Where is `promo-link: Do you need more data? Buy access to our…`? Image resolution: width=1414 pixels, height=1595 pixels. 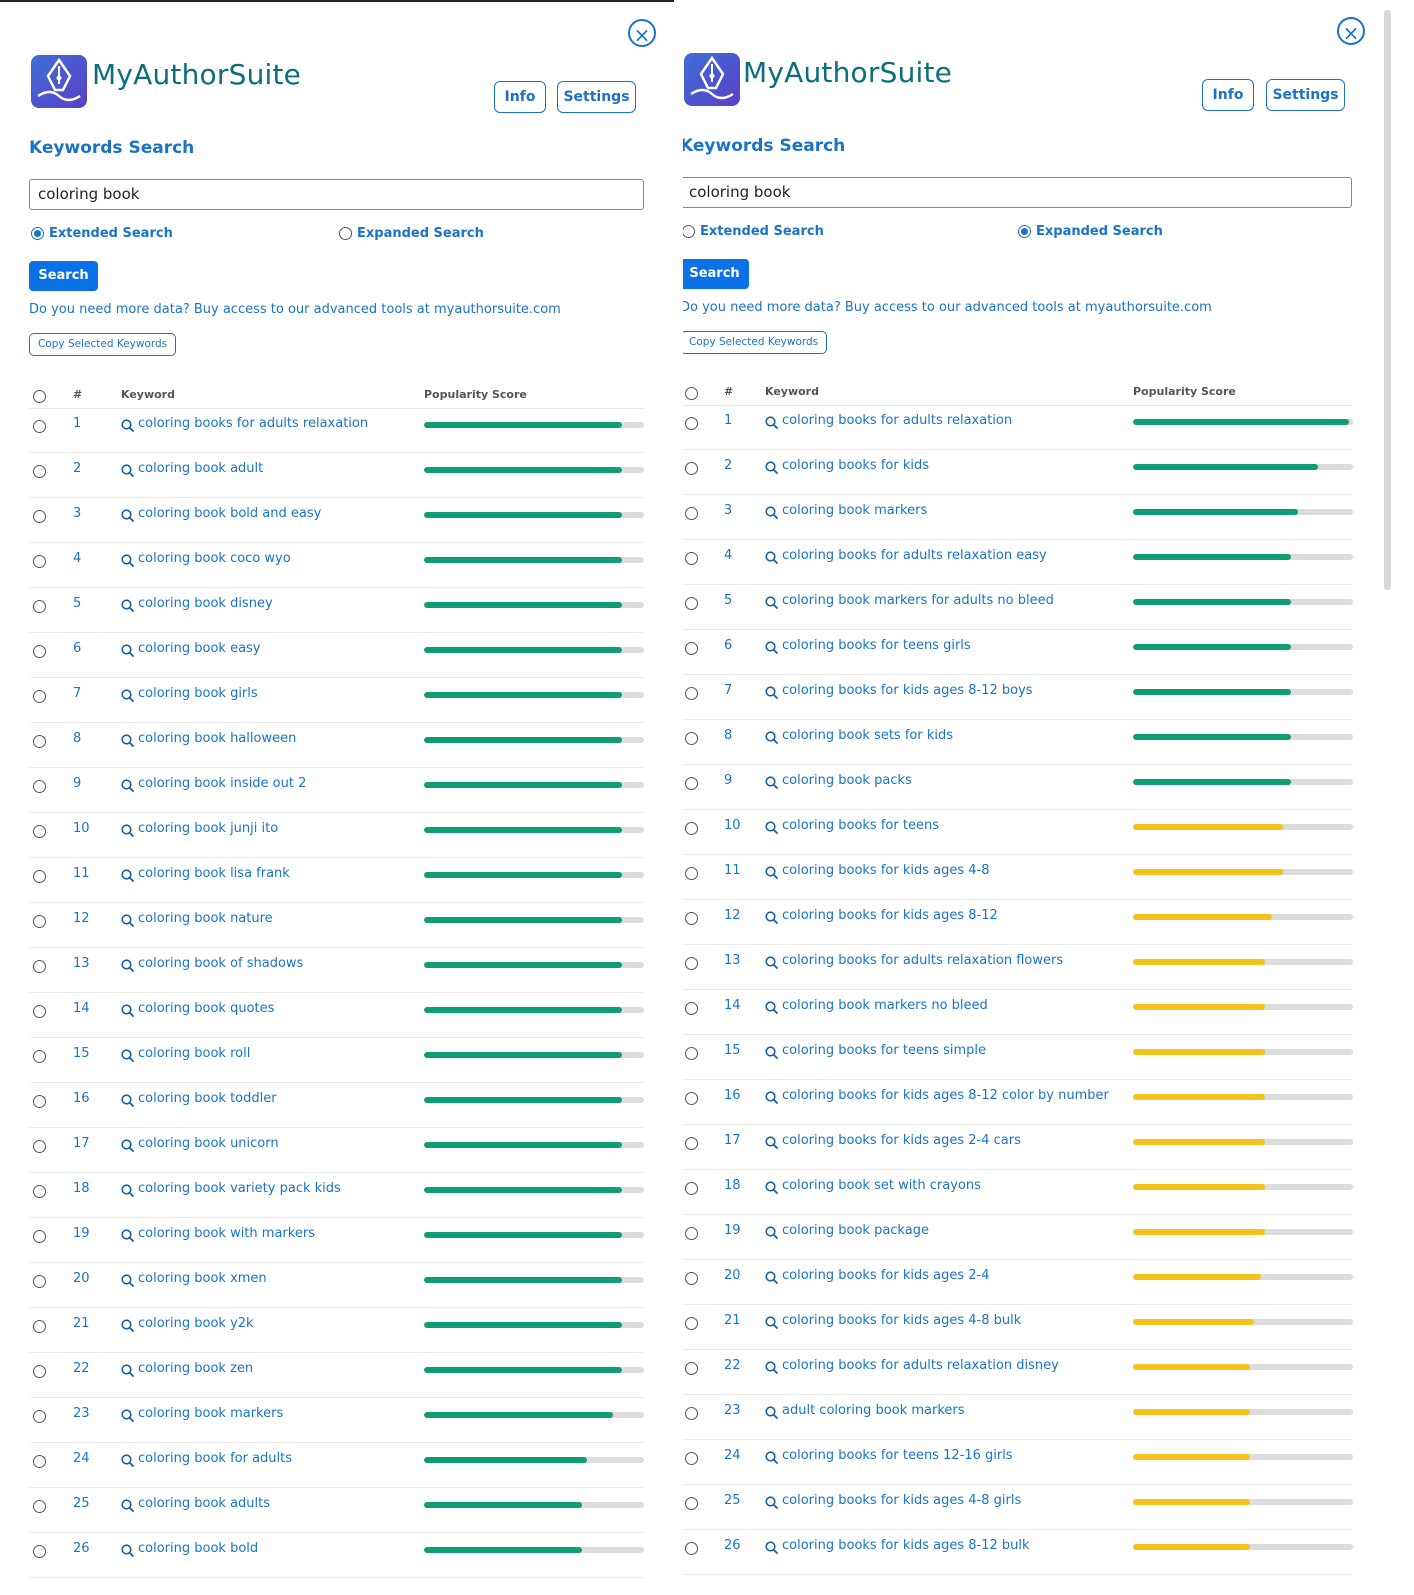 promo-link: Do you need more data? Buy access to our… is located at coordinates (947, 307).